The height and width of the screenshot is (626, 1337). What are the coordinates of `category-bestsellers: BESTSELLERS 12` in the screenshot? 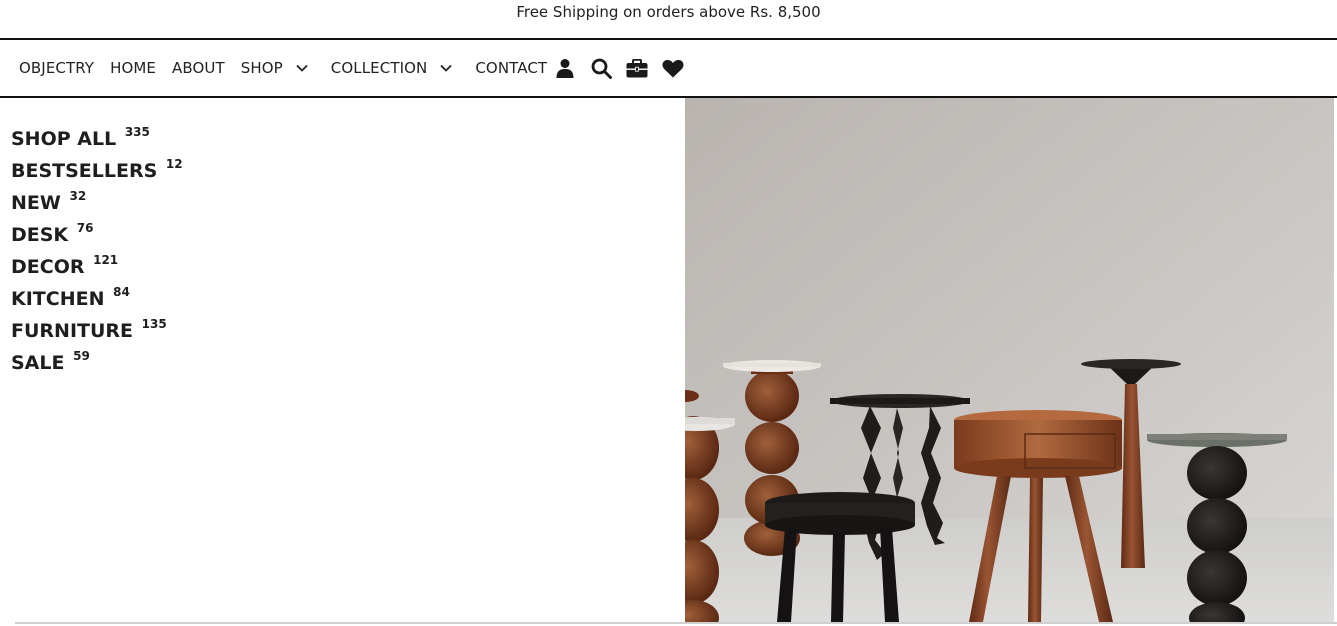 It's located at (97, 171).